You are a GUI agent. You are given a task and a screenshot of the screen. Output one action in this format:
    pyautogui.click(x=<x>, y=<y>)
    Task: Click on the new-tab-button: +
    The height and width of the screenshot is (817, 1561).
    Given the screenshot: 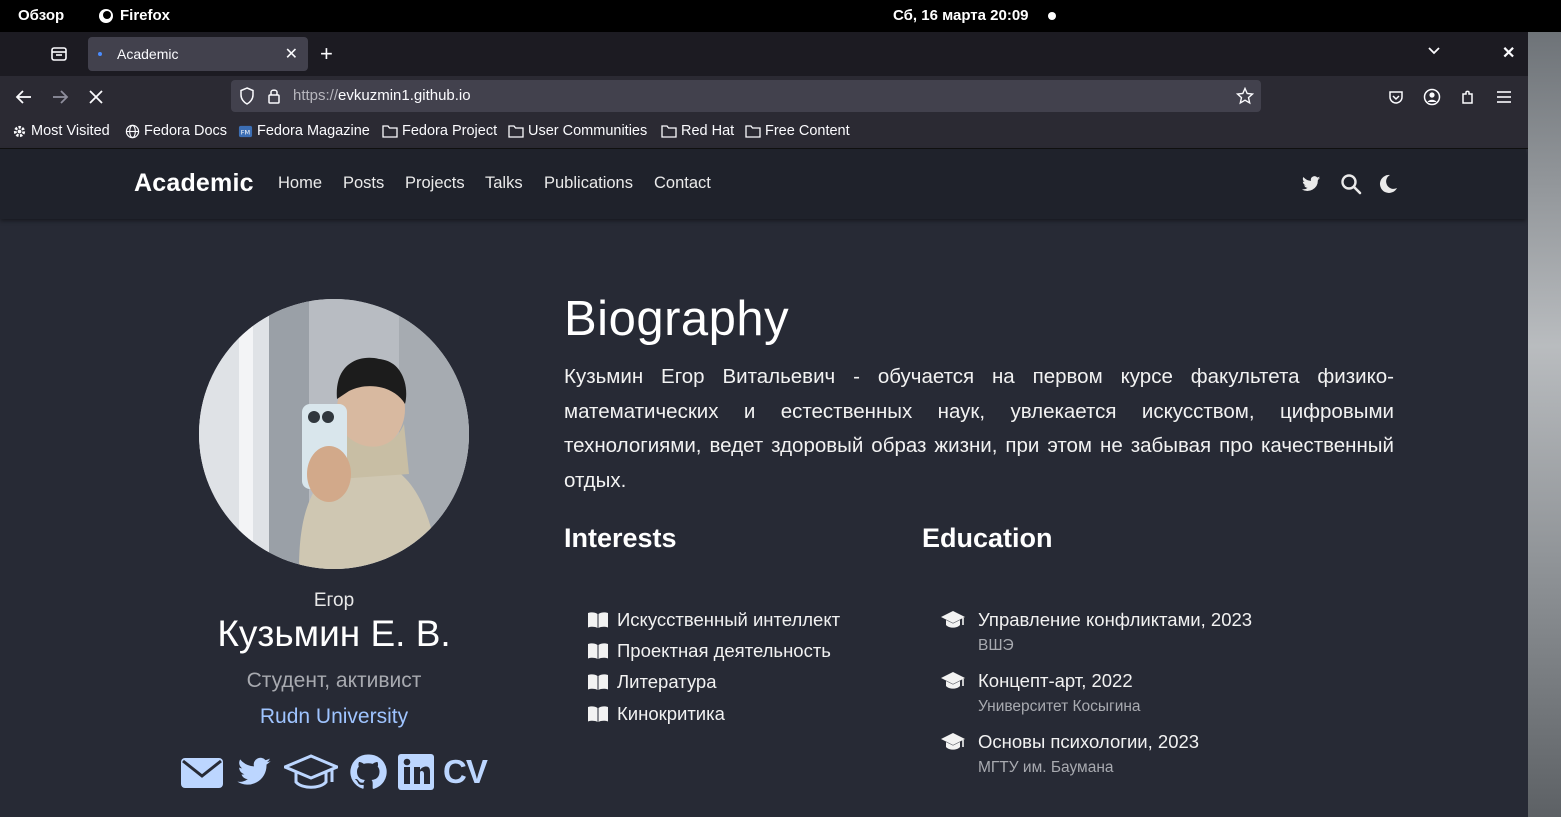 What is the action you would take?
    pyautogui.click(x=326, y=54)
    